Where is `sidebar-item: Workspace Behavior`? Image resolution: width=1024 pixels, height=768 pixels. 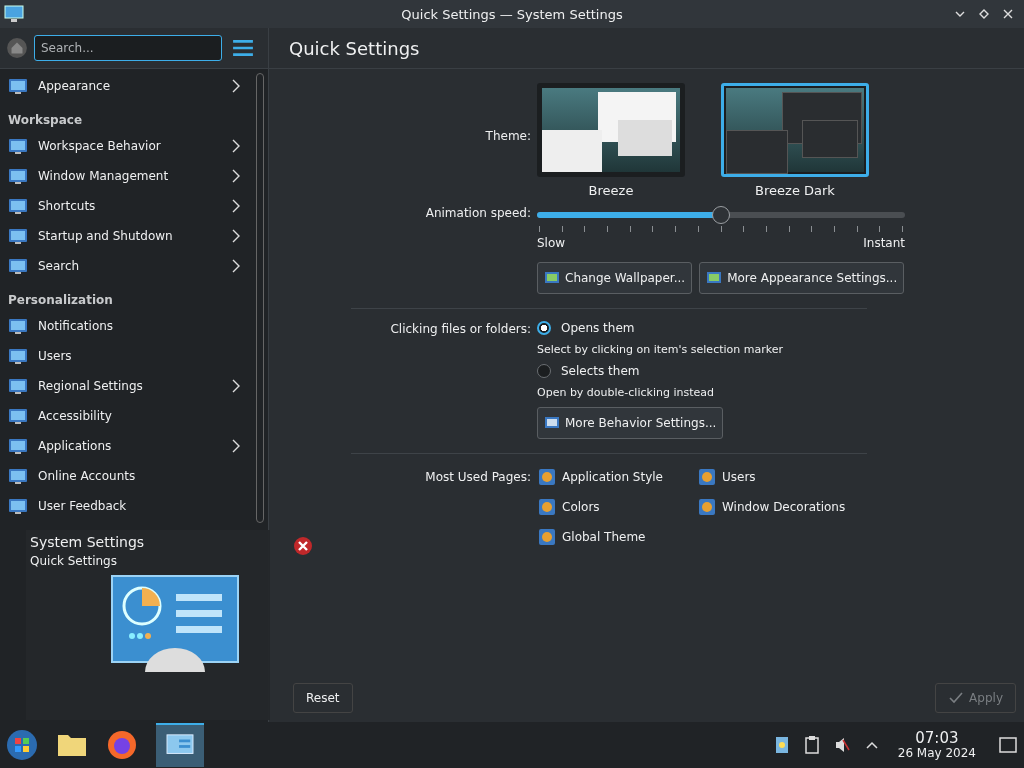 sidebar-item: Workspace Behavior is located at coordinates (126, 146).